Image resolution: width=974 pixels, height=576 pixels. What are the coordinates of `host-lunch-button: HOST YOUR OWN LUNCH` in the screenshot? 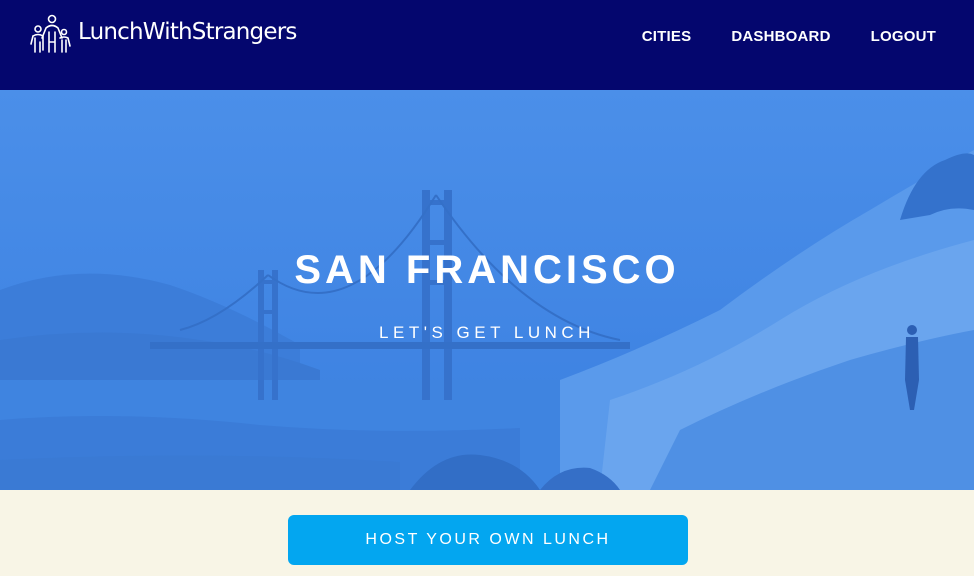 It's located at (488, 540).